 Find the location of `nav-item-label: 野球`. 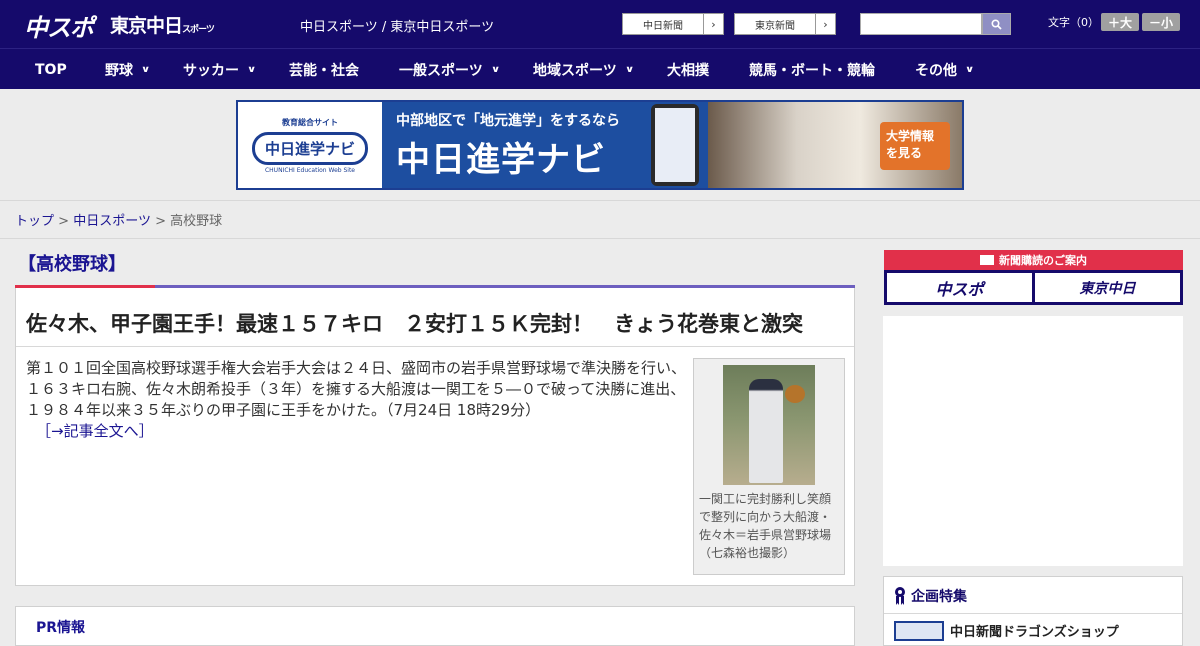

nav-item-label: 野球 is located at coordinates (119, 70).